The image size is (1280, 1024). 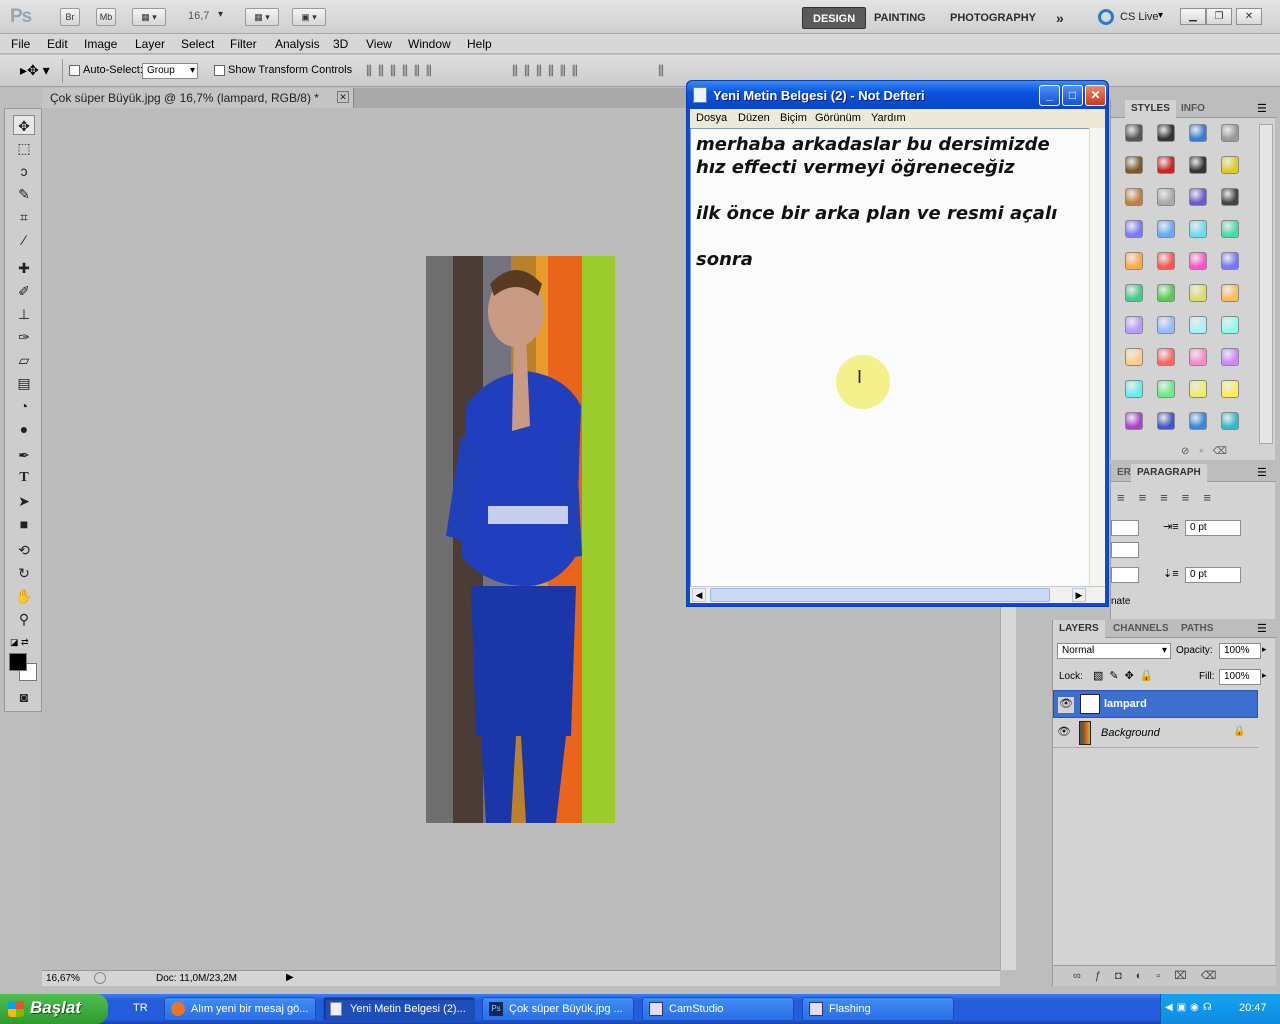 I want to click on dodge-tool-icon: ●, so click(x=24, y=429).